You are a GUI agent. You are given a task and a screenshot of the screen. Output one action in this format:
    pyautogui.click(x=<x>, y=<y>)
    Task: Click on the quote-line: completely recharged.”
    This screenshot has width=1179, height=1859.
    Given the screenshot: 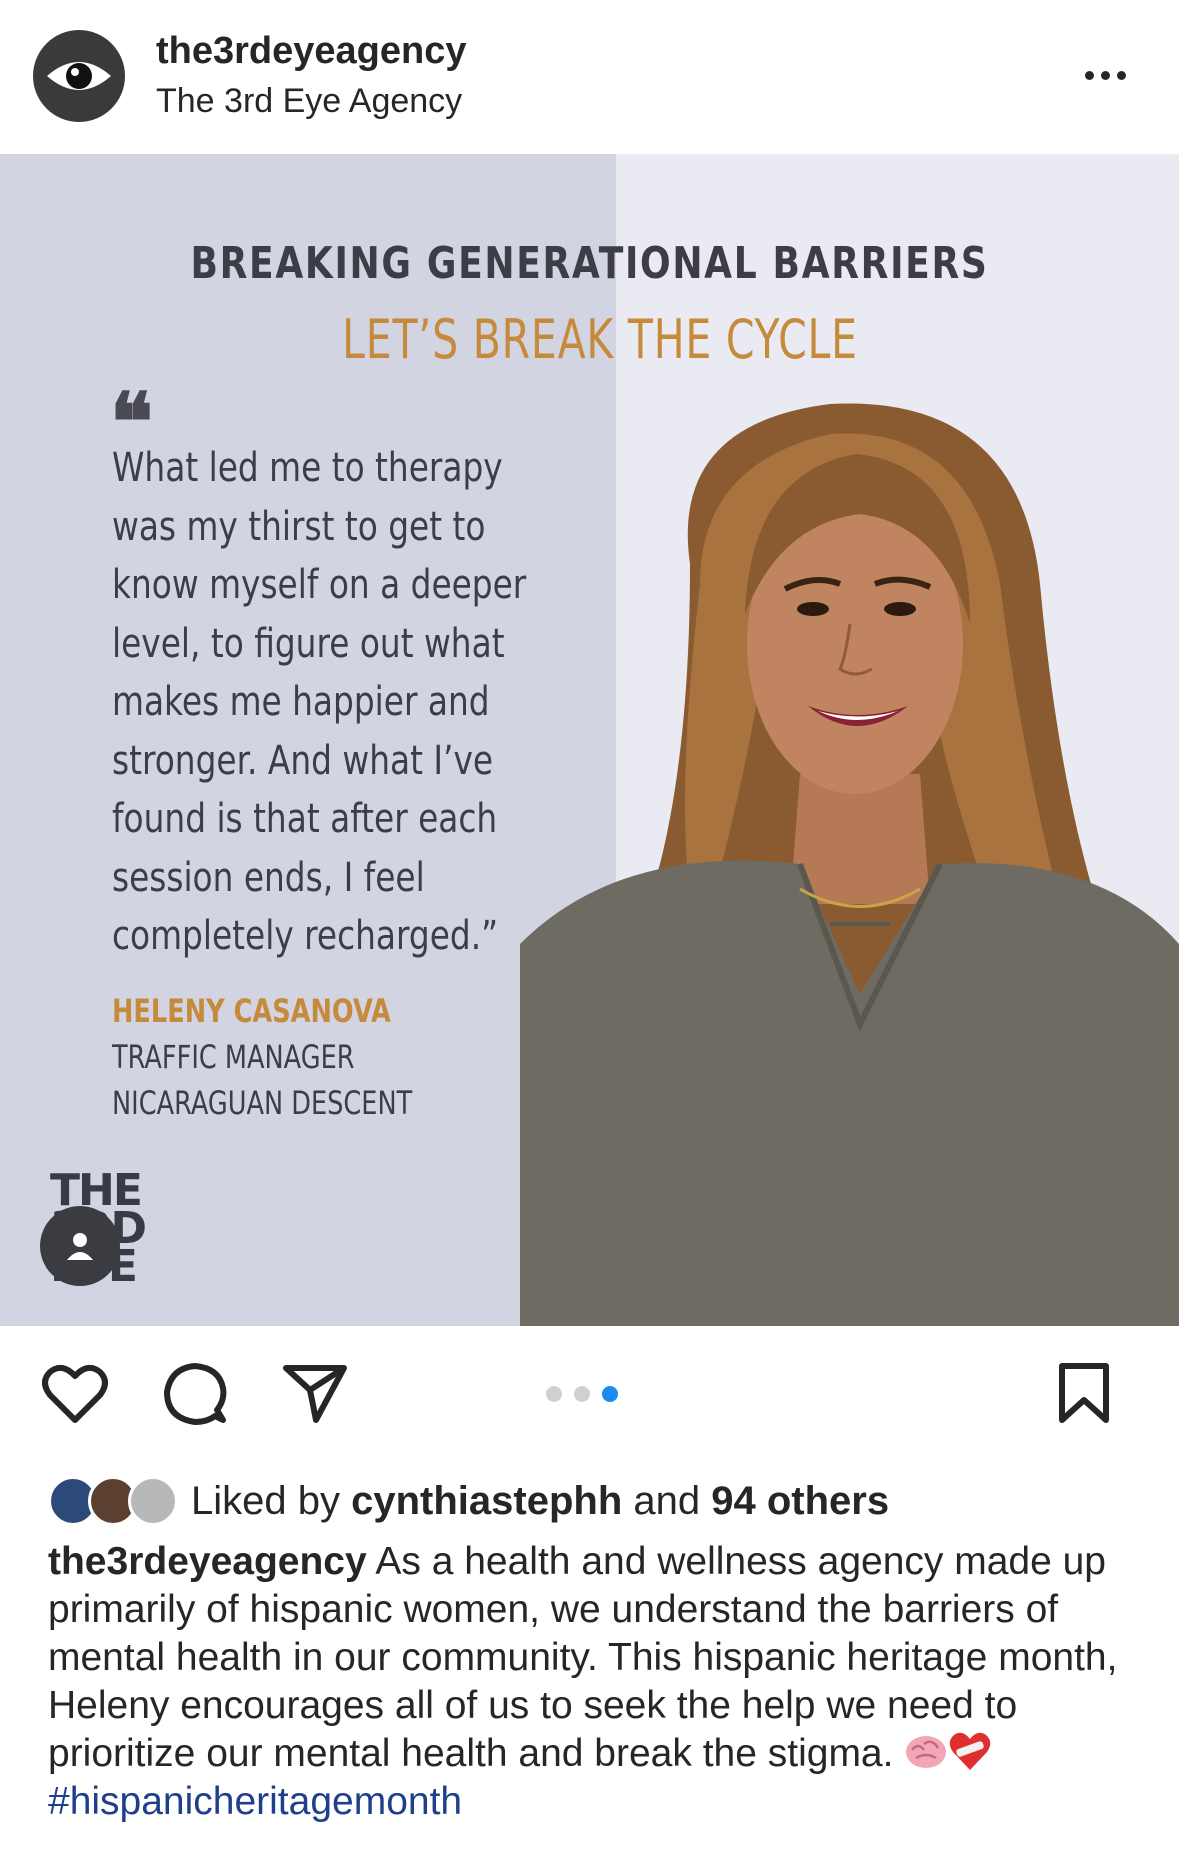 What is the action you would take?
    pyautogui.click(x=305, y=936)
    